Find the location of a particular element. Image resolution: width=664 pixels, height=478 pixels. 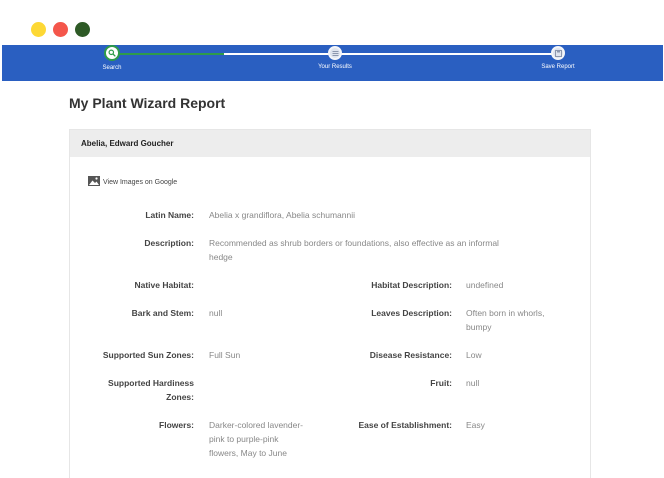

ease-of-establishment-label: Ease of Establishment: is located at coordinates (405, 425).